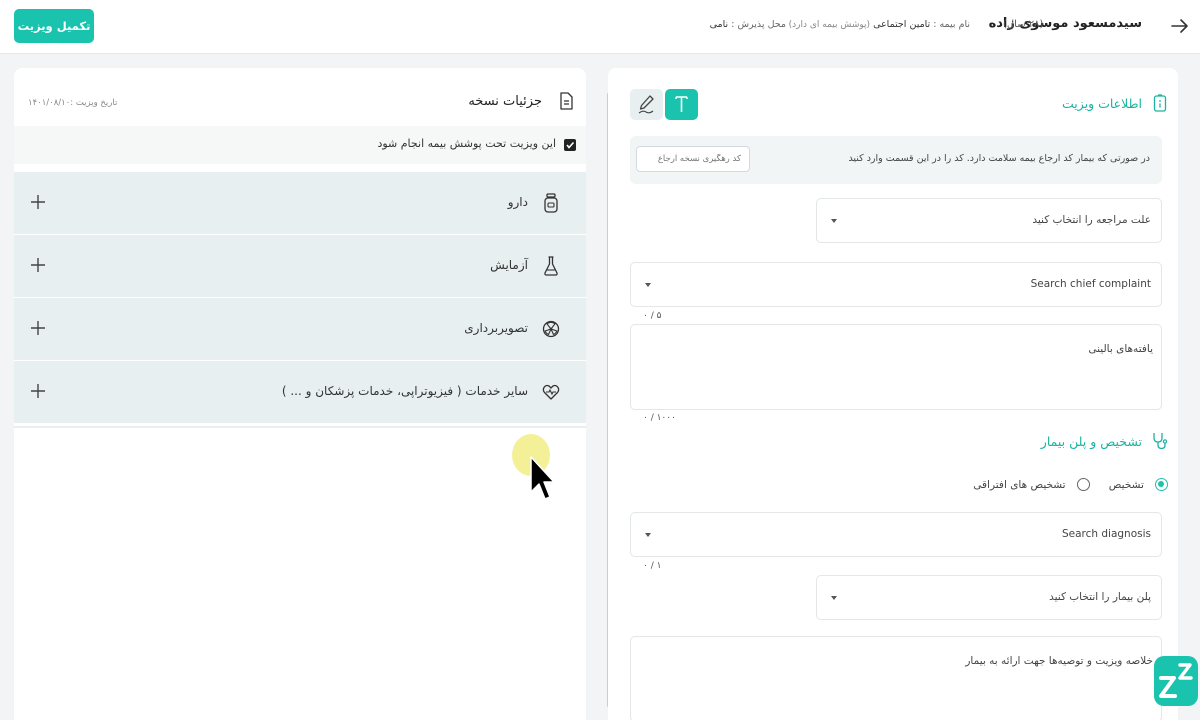 Image resolution: width=1200 pixels, height=720 pixels. I want to click on location-info: محل پذیرش : نامی, so click(748, 24).